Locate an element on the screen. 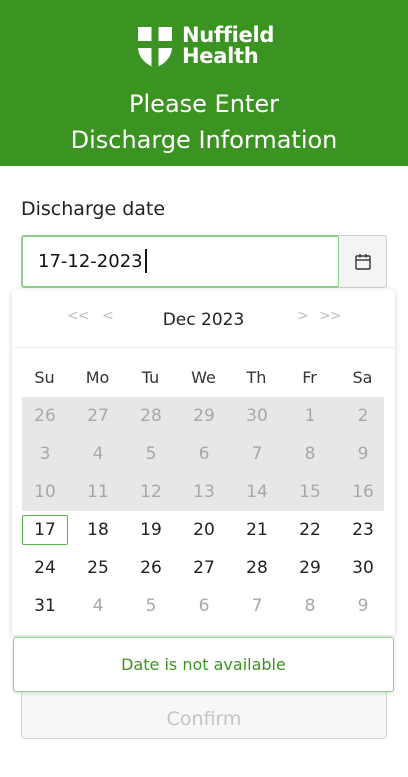  calendar-day: 24 is located at coordinates (45, 568).